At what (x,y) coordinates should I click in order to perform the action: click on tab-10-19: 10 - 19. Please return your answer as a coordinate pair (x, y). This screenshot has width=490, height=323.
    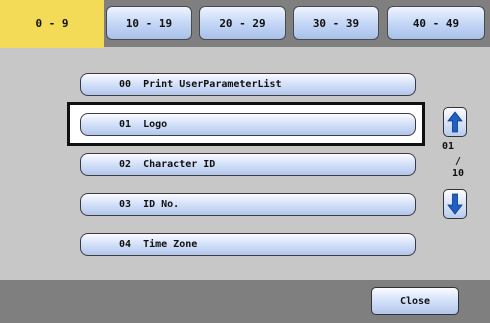
    Looking at the image, I should click on (149, 23).